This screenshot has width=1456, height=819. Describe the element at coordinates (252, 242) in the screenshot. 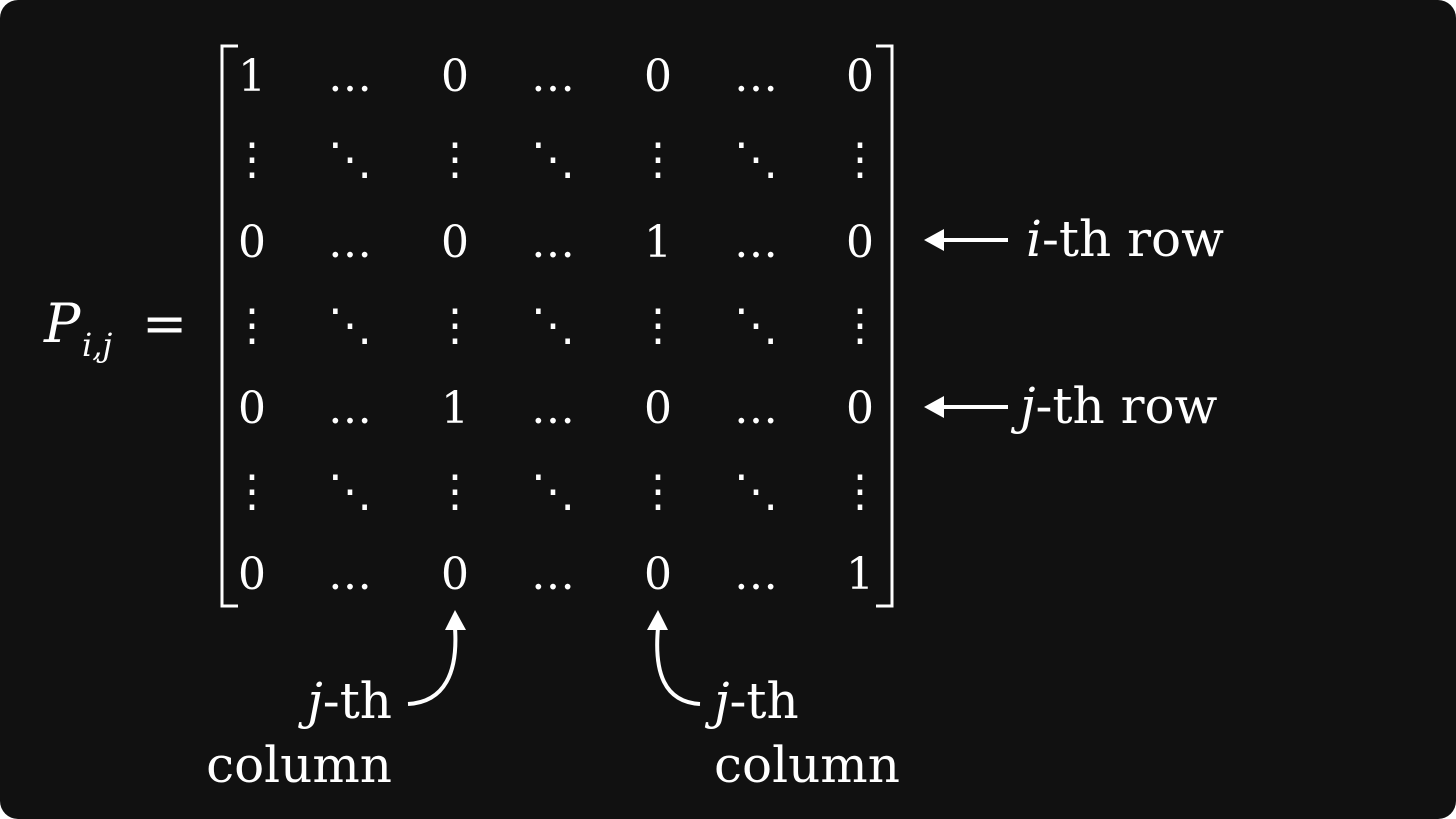

I see `matrix-cell-r2-c0: 0` at that location.